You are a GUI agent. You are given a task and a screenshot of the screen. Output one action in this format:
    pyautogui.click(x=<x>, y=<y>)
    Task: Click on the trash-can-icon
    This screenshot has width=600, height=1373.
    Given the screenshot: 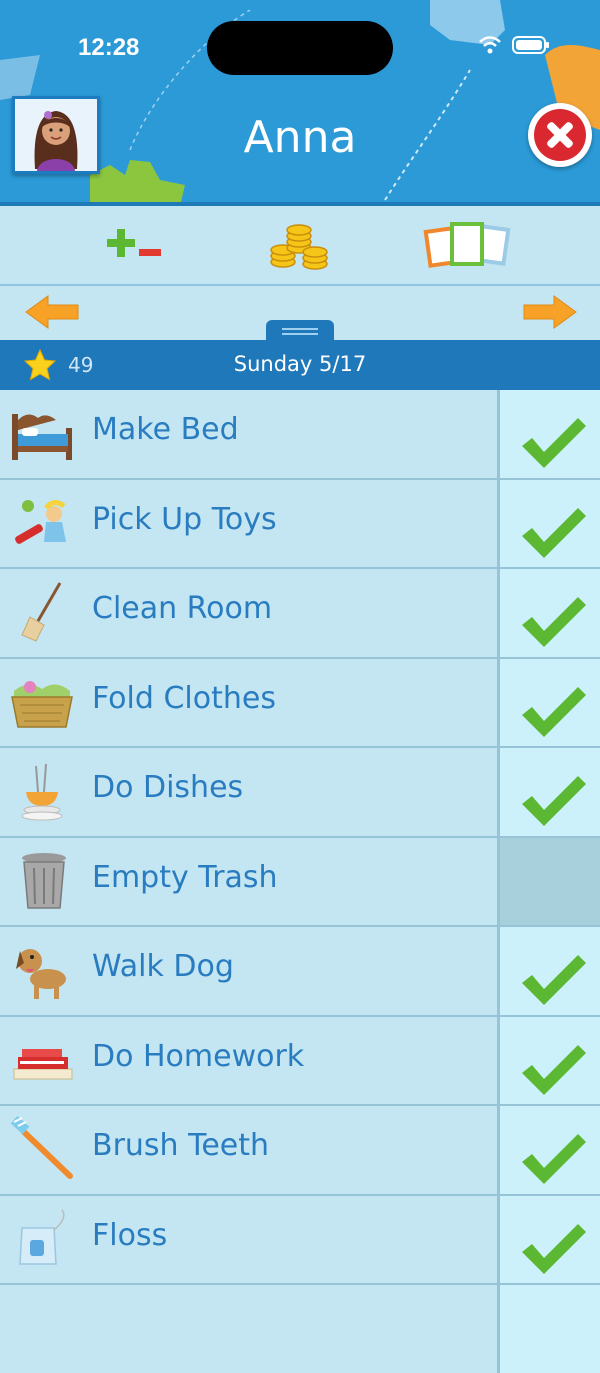 What is the action you would take?
    pyautogui.click(x=44, y=880)
    